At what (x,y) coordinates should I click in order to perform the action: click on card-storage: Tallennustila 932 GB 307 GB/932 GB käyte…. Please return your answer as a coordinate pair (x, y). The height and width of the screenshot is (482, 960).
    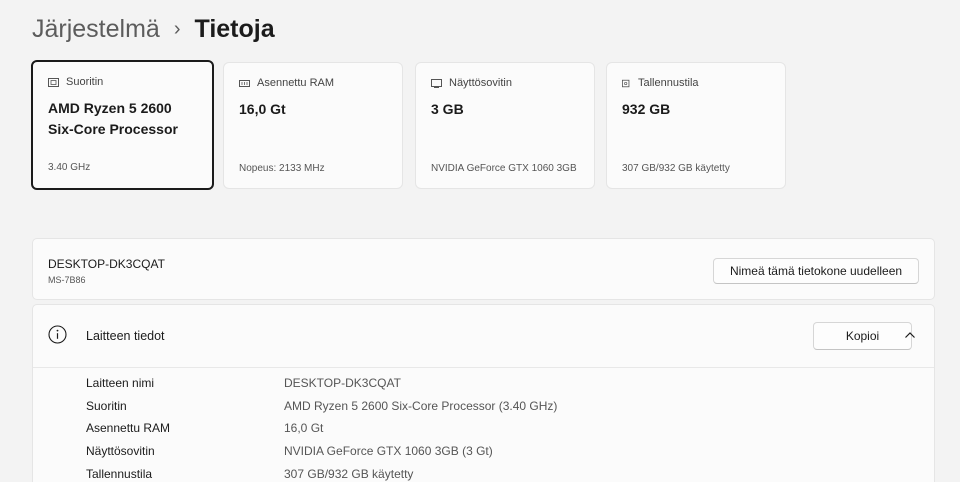
    Looking at the image, I should click on (696, 125).